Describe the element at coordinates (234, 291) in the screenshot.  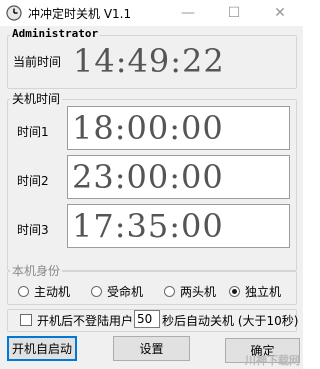
I see `radio-button-checked` at that location.